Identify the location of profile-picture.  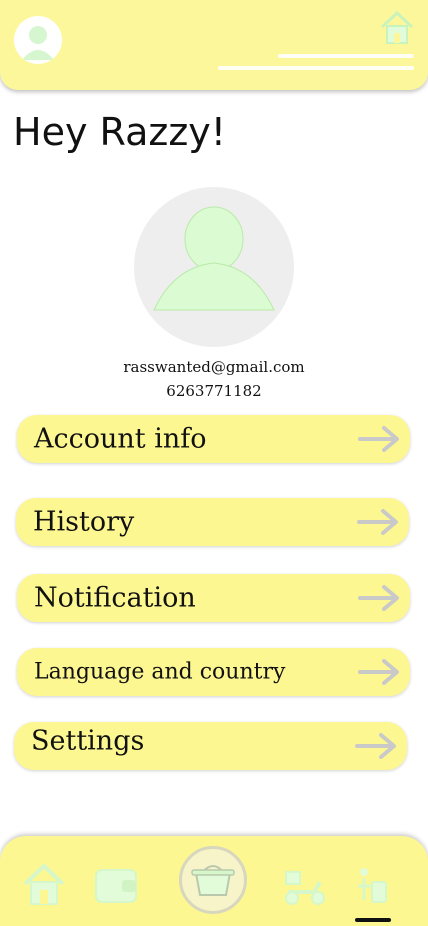
(214, 267).